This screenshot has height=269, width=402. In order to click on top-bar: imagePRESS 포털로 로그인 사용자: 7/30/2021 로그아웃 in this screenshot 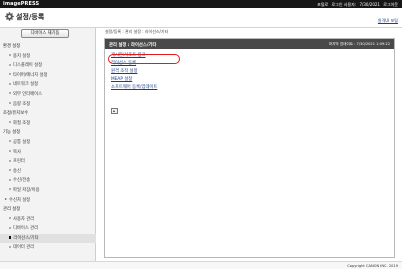, I will do `click(201, 4)`.